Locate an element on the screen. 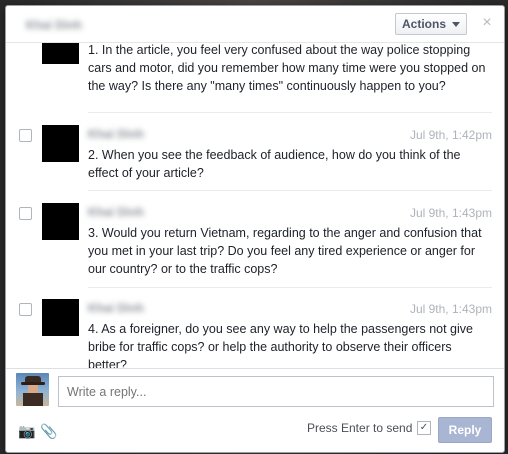 The height and width of the screenshot is (454, 508). actions-button: Actions is located at coordinates (431, 24).